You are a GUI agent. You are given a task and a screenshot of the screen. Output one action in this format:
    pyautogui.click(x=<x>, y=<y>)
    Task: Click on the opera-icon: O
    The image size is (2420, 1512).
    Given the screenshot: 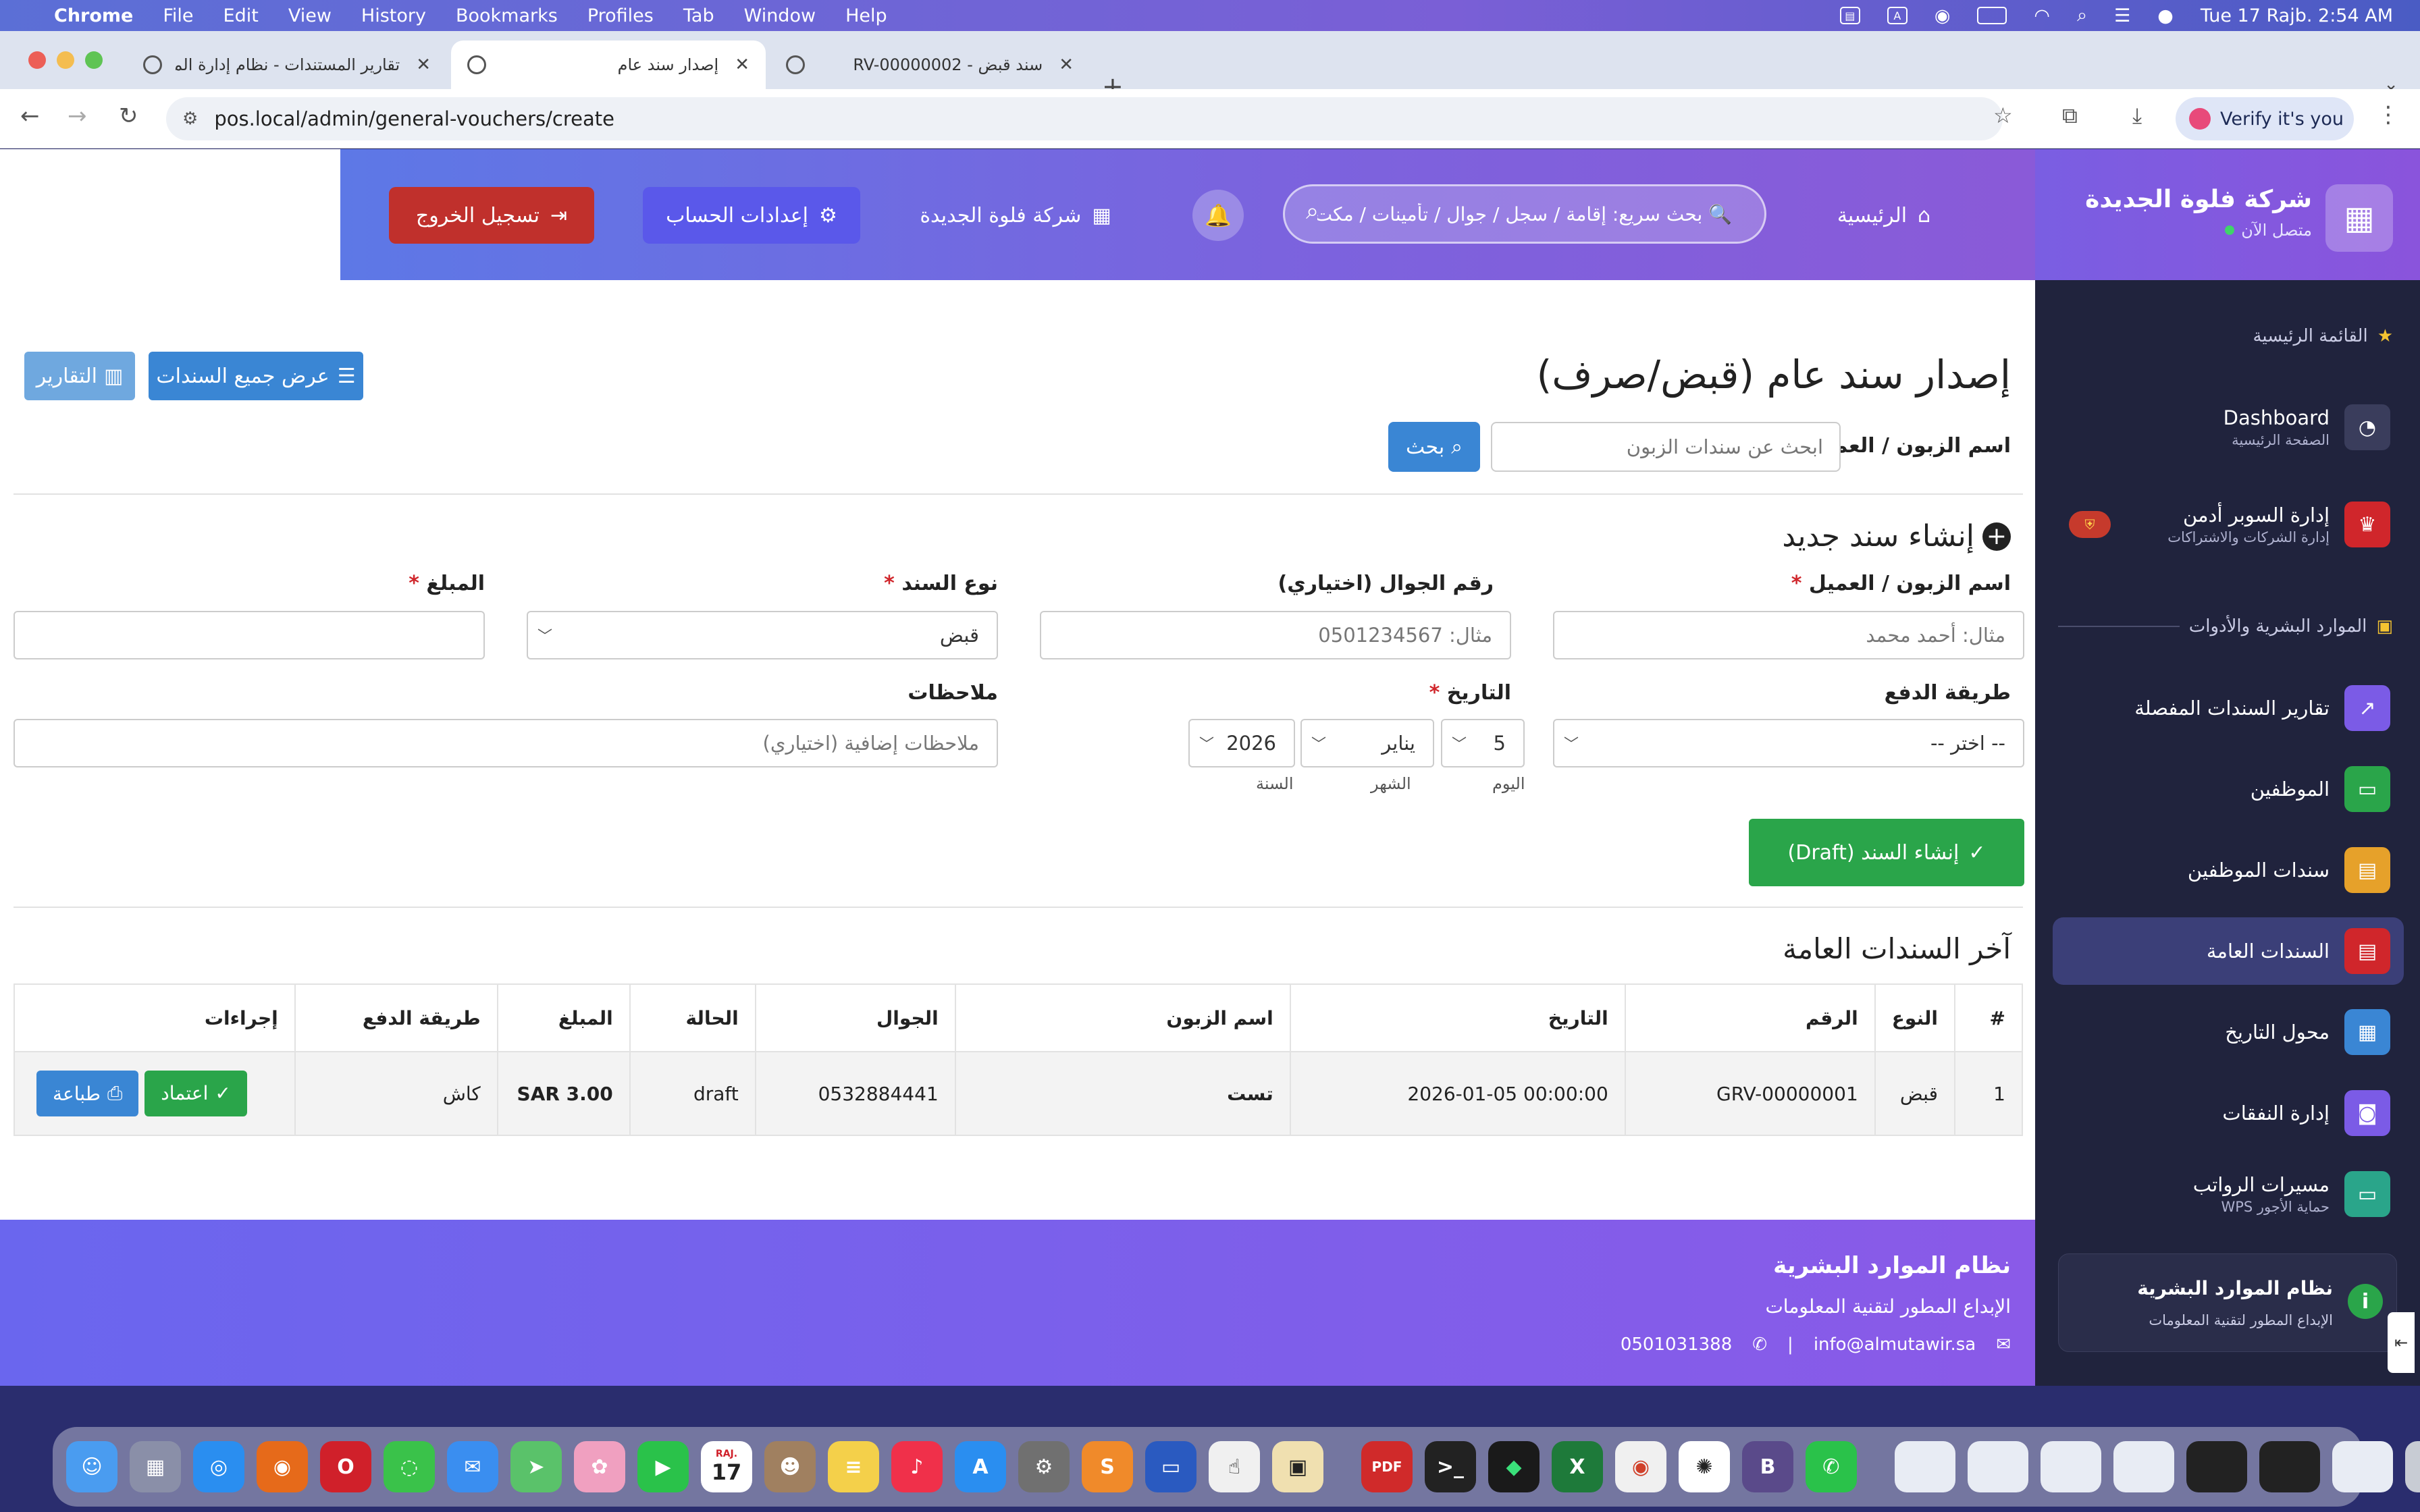 What is the action you would take?
    pyautogui.click(x=345, y=1466)
    